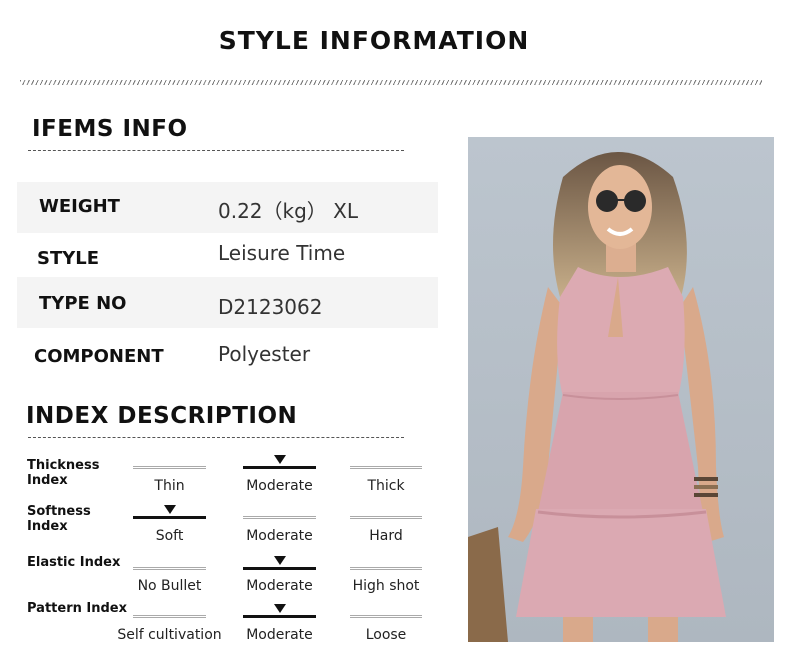  I want to click on index-label-softness: Softness Index, so click(59, 519).